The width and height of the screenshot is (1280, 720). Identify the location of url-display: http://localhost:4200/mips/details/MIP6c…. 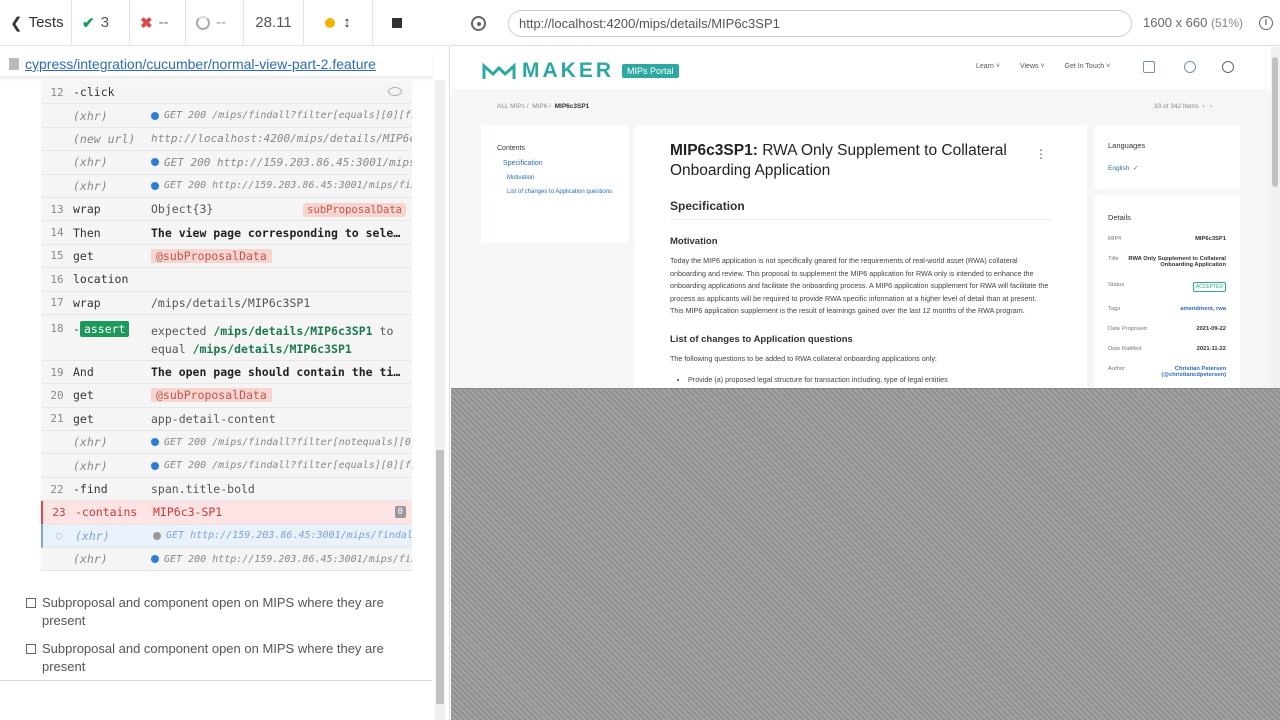
(820, 23).